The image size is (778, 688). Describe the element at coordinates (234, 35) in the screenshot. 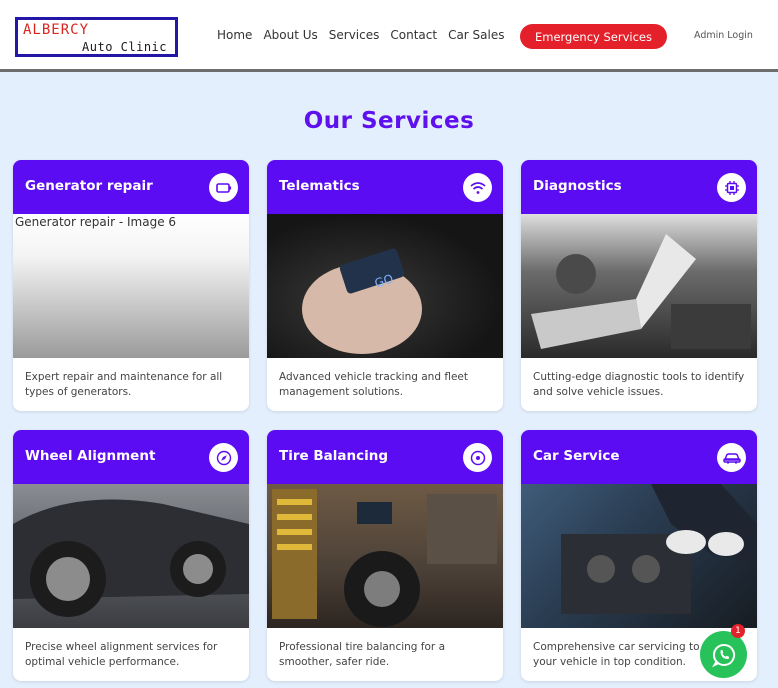

I see `nav-home: Home` at that location.